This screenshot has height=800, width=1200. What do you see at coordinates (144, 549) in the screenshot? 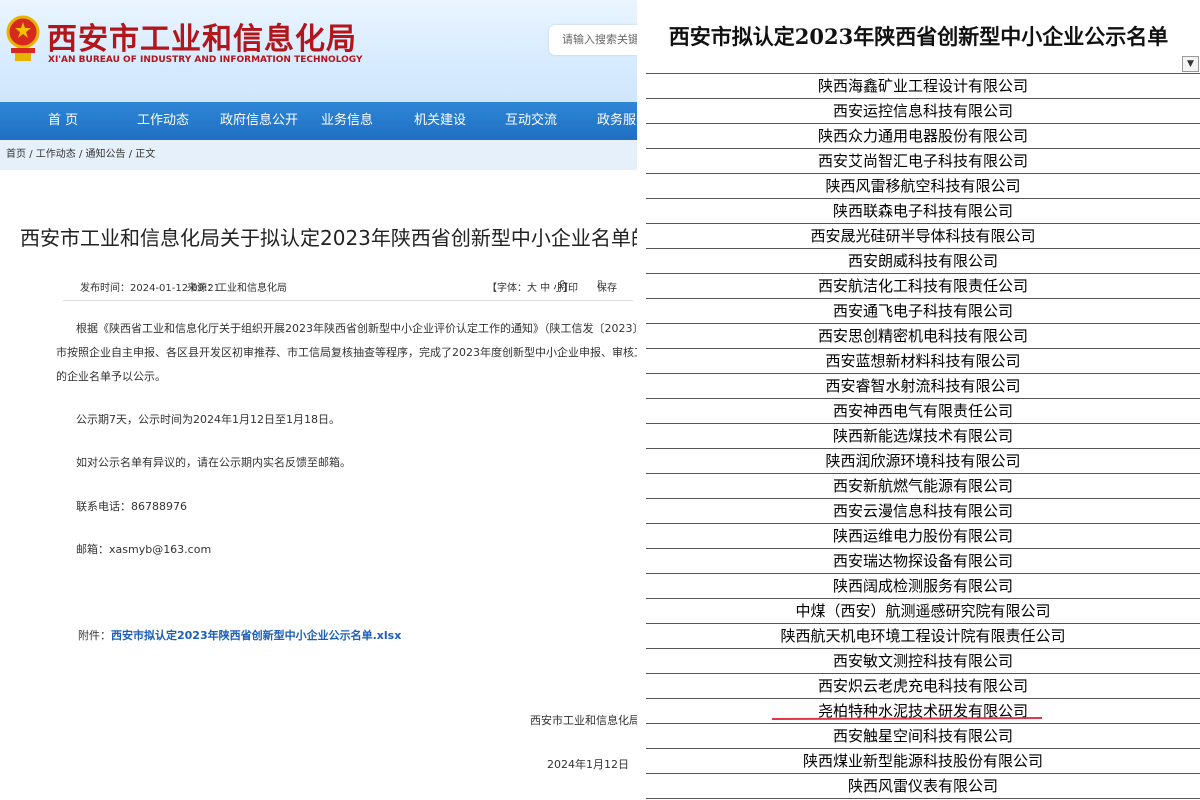
I see `contact-email: 邮箱：xasmyb@163.com` at bounding box center [144, 549].